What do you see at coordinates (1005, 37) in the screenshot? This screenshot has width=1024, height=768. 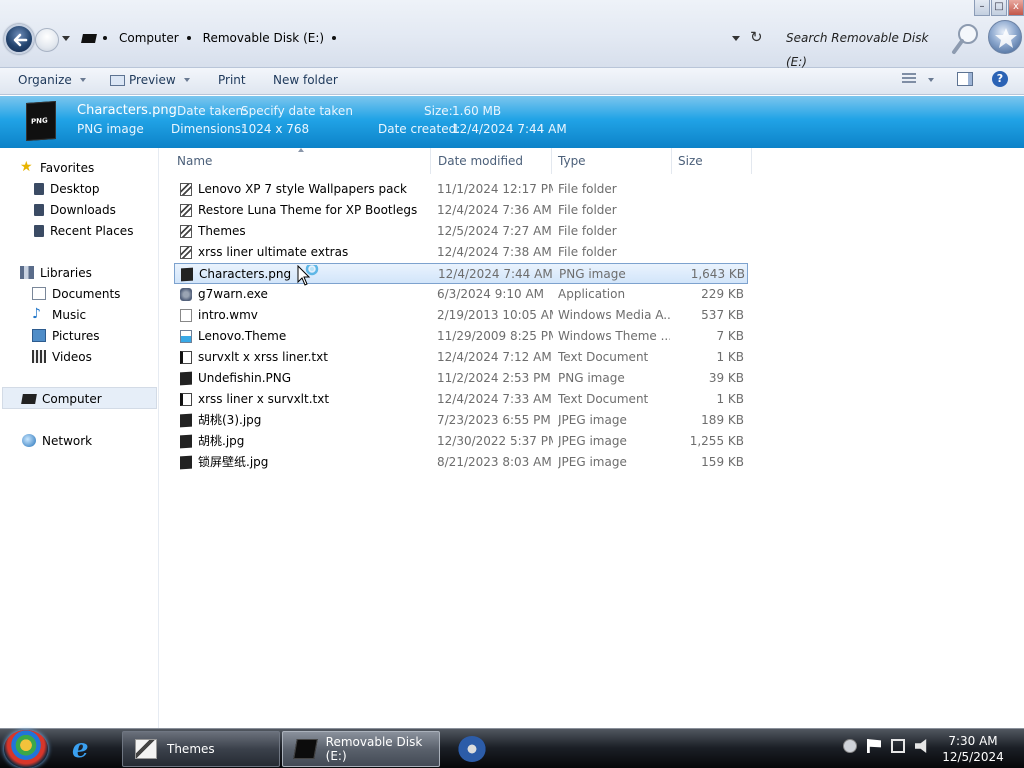 I see `globe-icon` at bounding box center [1005, 37].